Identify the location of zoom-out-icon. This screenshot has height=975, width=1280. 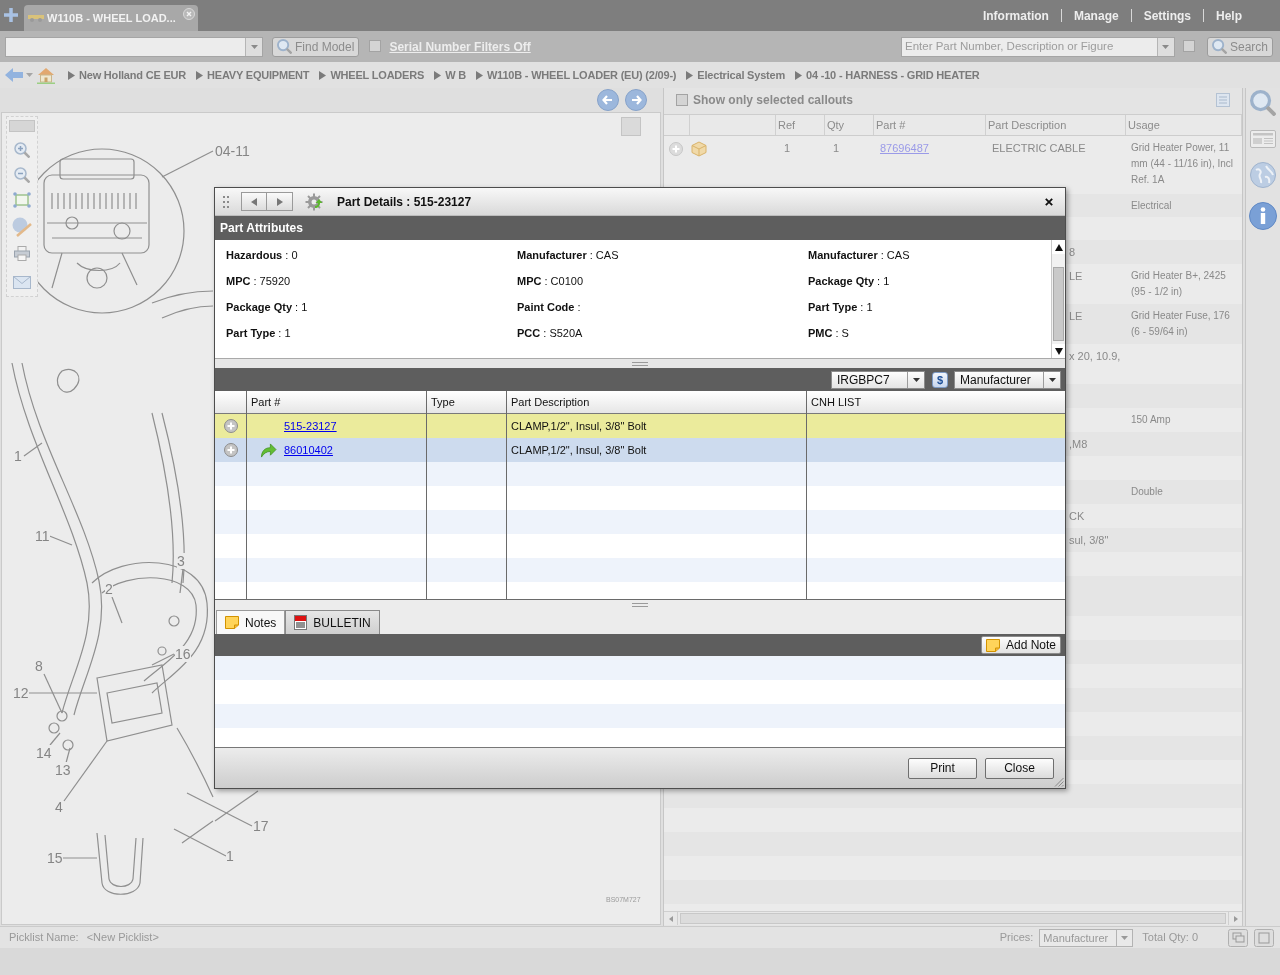
(22, 175).